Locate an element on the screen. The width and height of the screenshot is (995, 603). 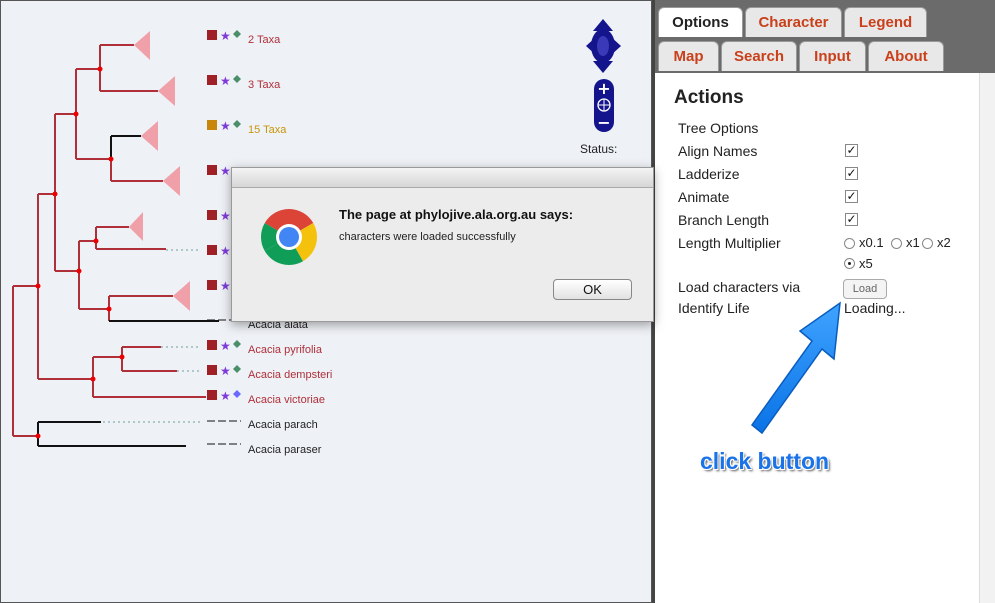
multiplier-radio-x1 is located at coordinates (896, 243).